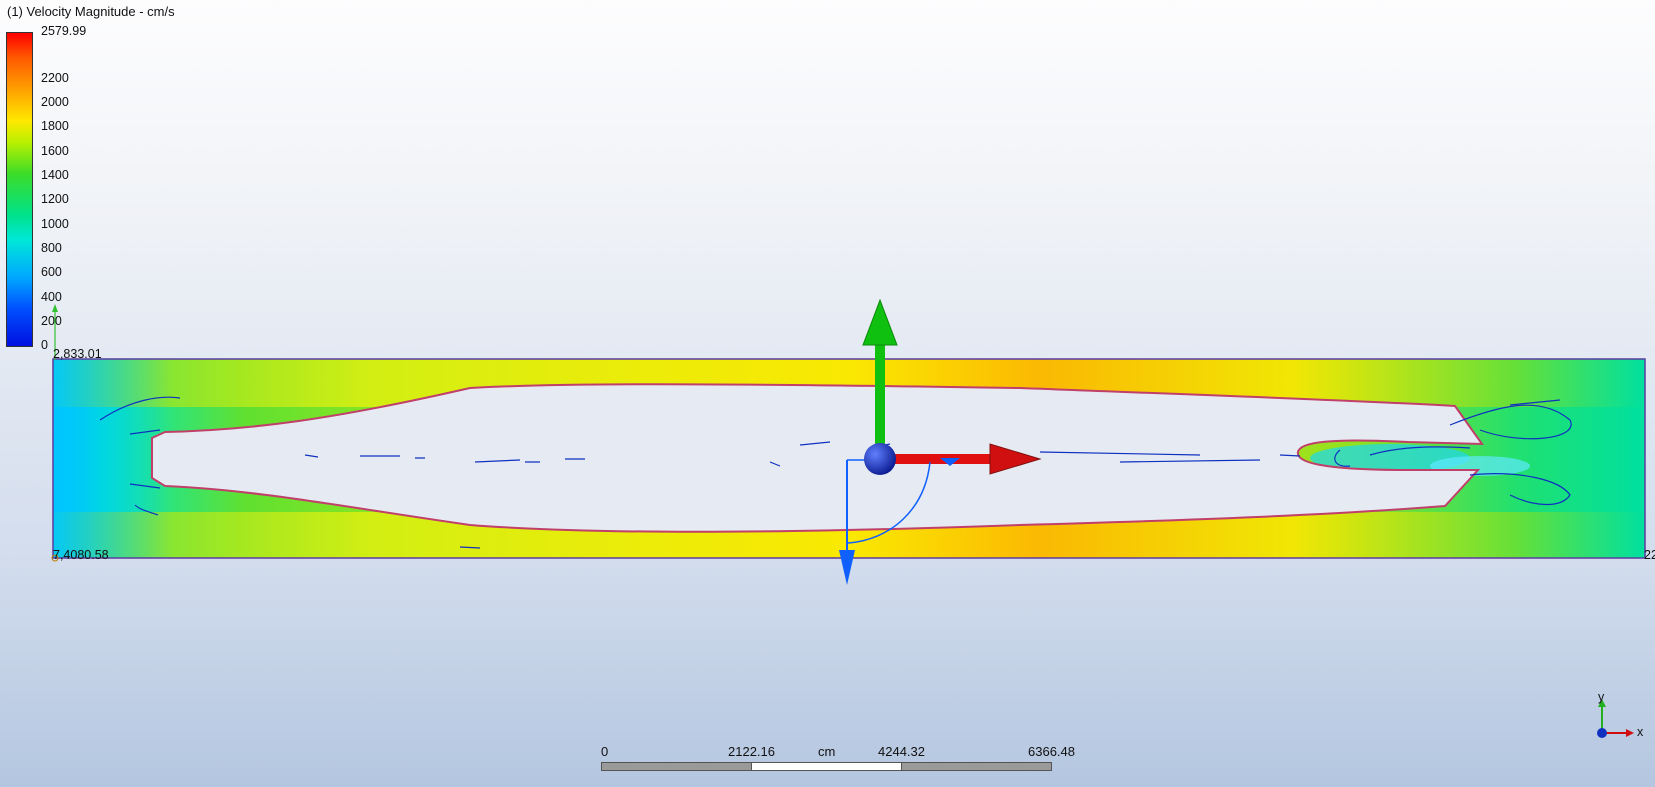  I want to click on top-left-coordinate: 2,833.01, so click(77, 354).